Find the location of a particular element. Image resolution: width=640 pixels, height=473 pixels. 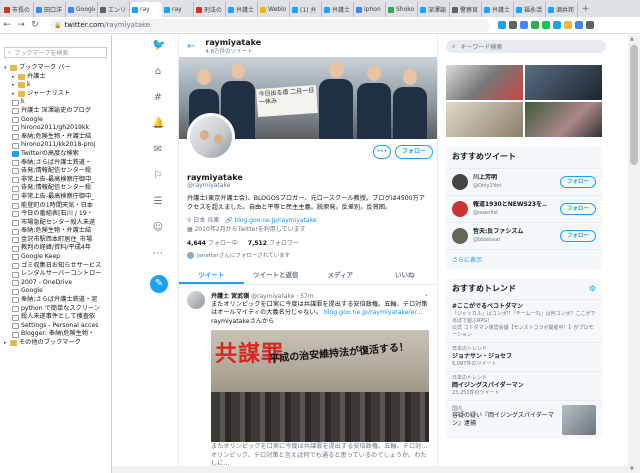

browser-tab: エンリッ is located at coordinates (114, 9).